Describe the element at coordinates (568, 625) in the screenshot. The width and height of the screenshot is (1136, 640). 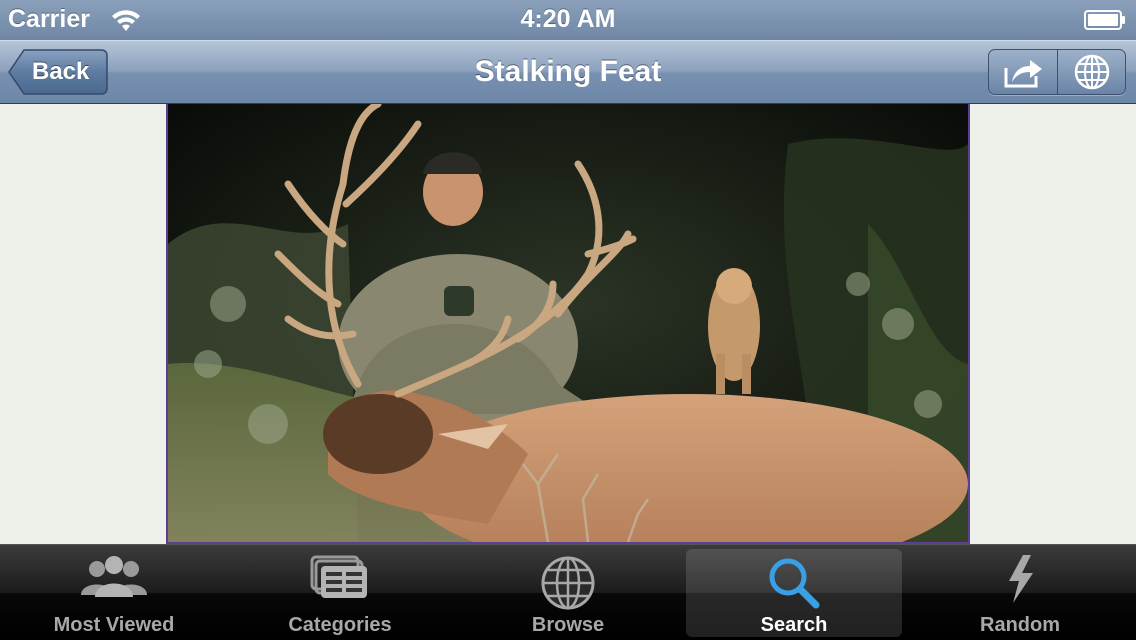
I see `tab-label: Browse` at that location.